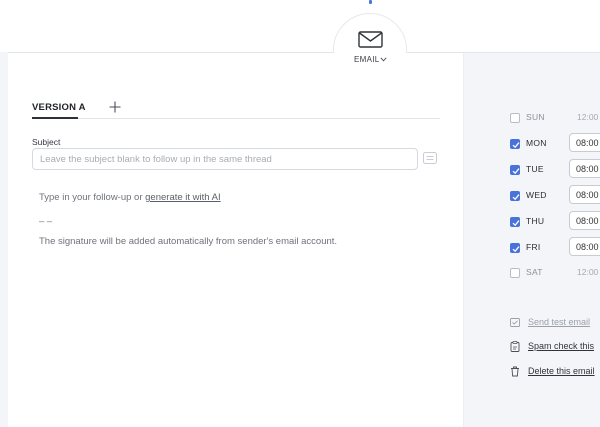  What do you see at coordinates (515, 322) in the screenshot?
I see `mail-test-icon` at bounding box center [515, 322].